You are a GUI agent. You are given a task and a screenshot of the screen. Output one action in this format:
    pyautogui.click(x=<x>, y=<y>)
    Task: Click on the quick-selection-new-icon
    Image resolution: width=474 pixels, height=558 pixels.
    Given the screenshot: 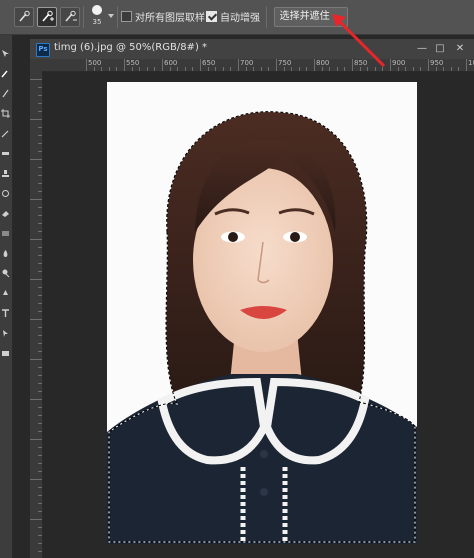 What is the action you would take?
    pyautogui.click(x=24, y=17)
    